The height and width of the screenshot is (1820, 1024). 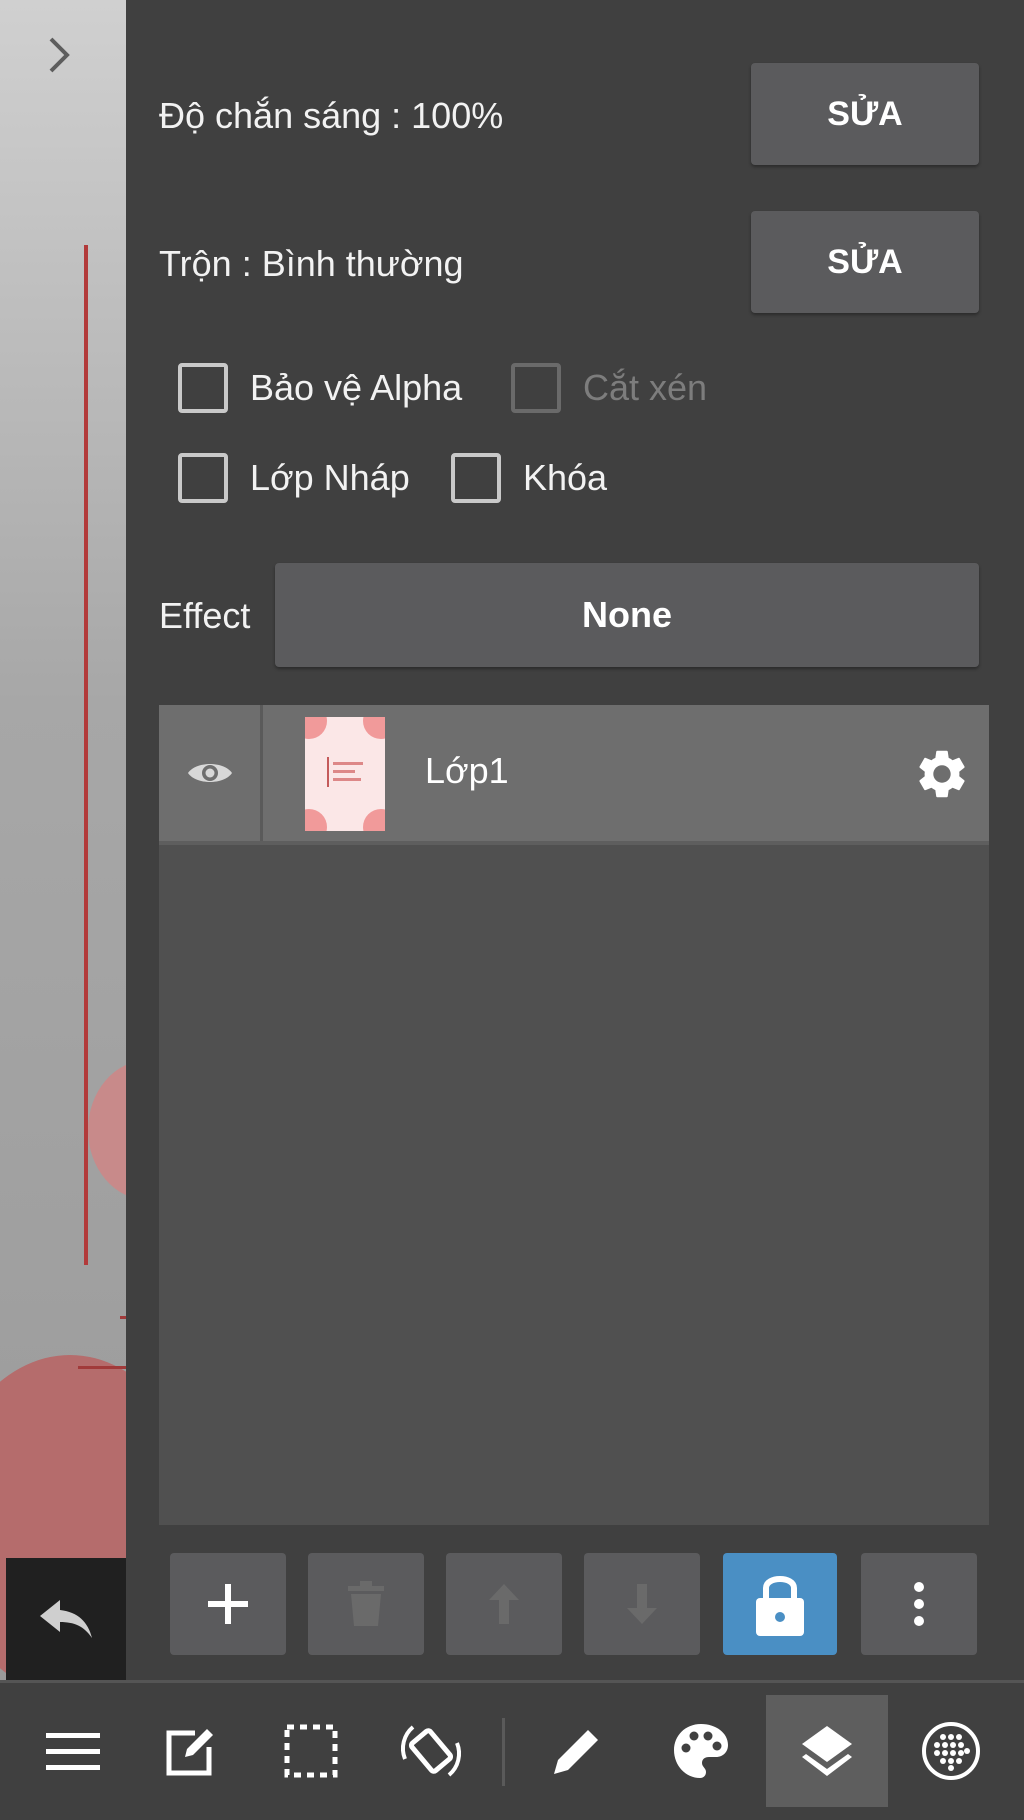 I want to click on lock-checkbox: Khóa, so click(x=529, y=478).